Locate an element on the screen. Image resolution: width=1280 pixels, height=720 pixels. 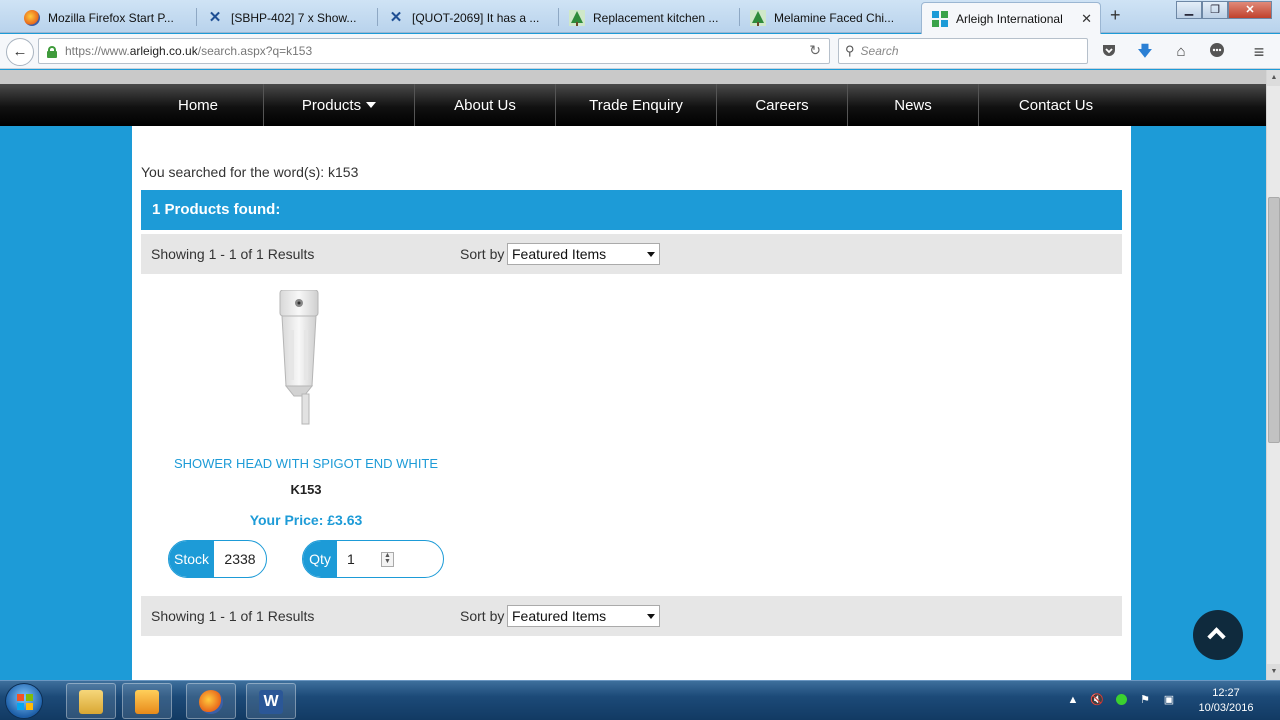
jira-icon: ✕ is located at coordinates (396, 17).